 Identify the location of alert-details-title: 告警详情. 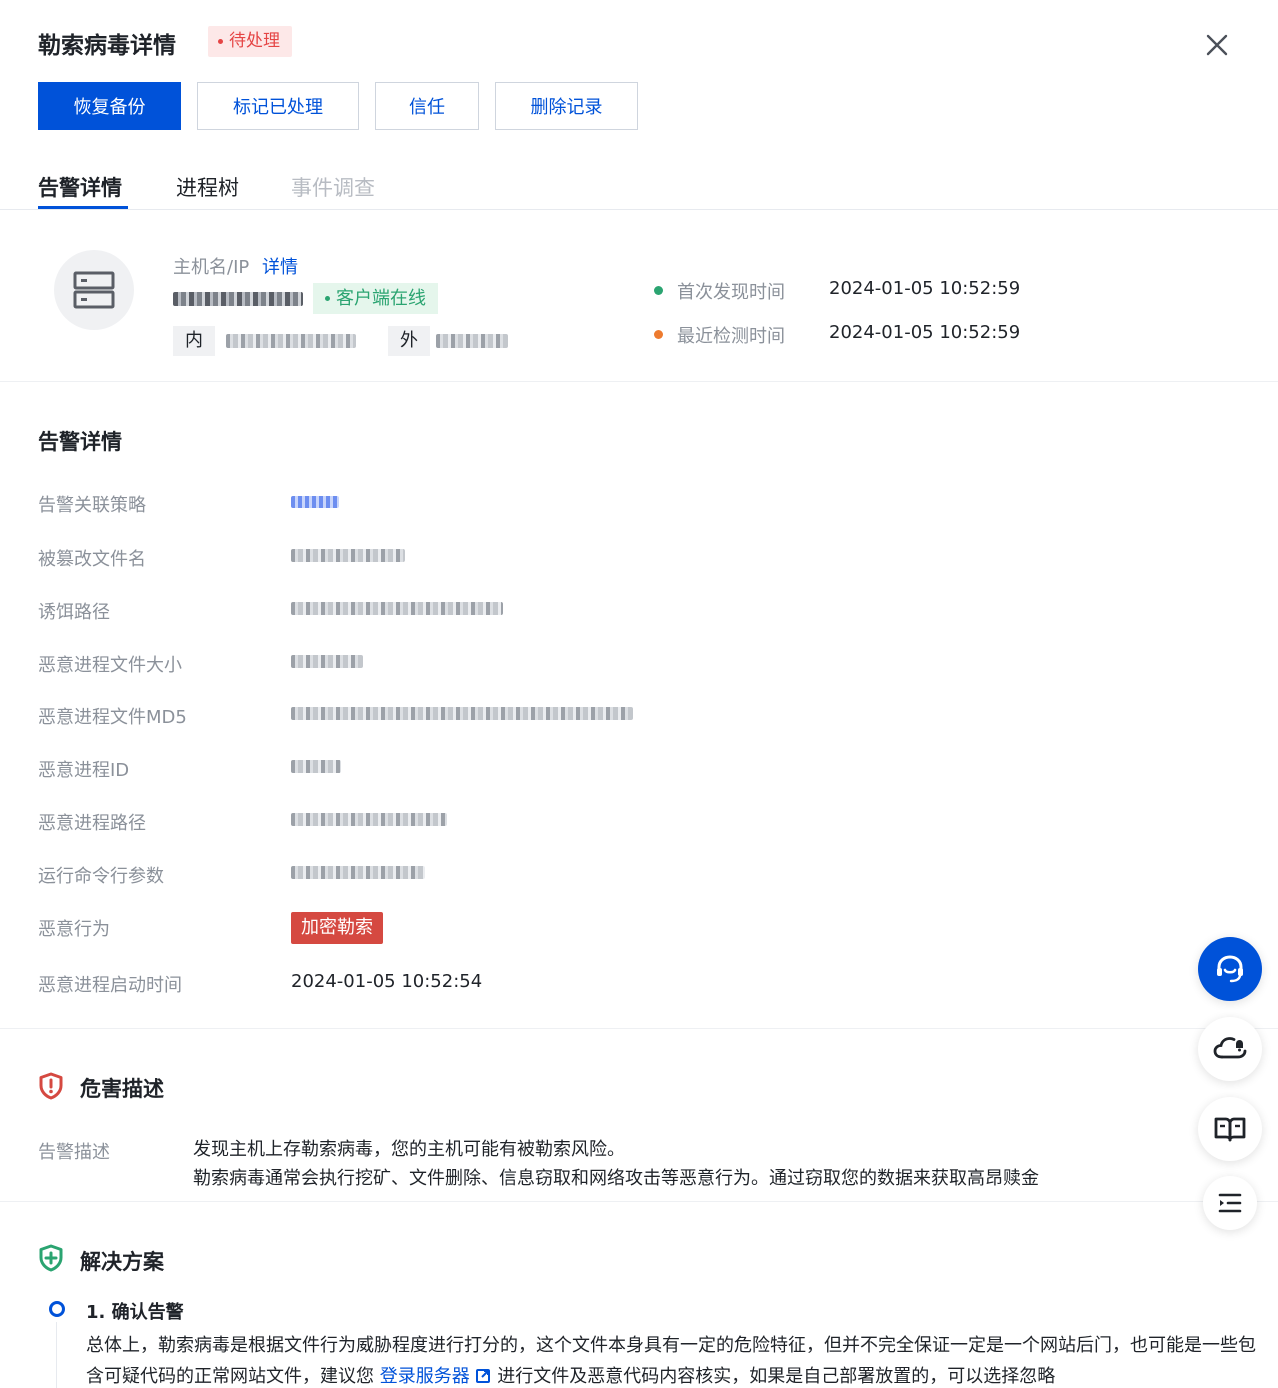
(80, 442).